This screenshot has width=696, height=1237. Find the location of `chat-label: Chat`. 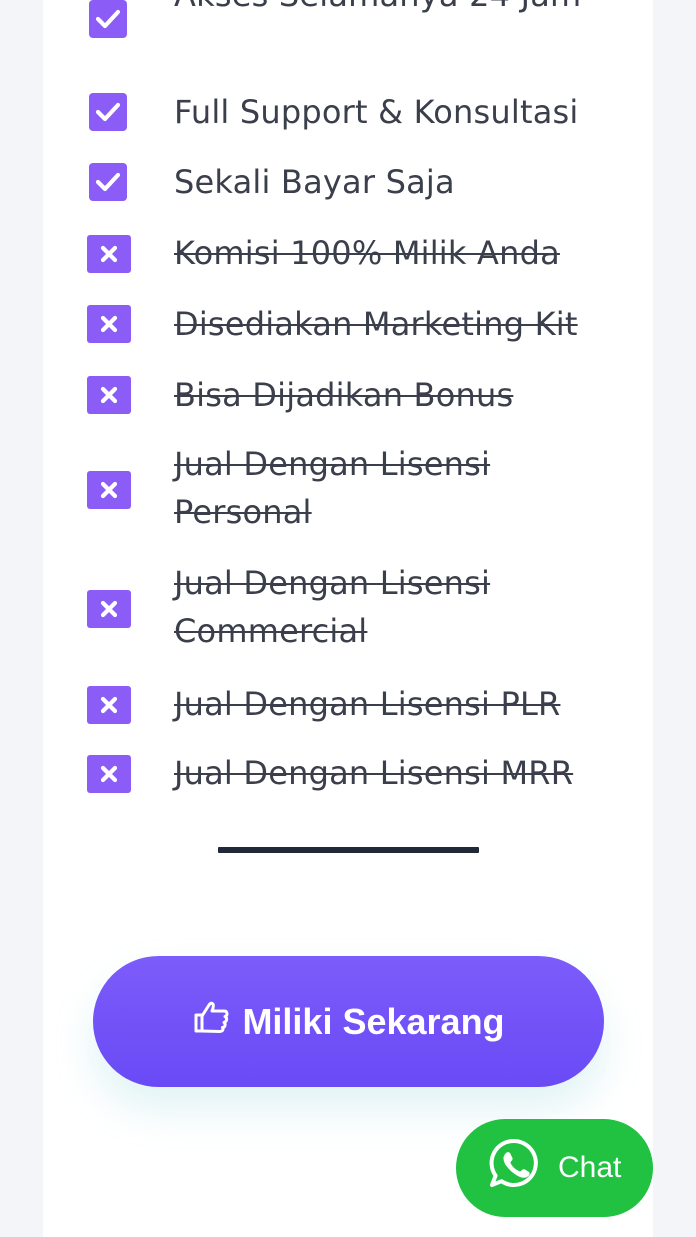

chat-label: Chat is located at coordinates (590, 1167).